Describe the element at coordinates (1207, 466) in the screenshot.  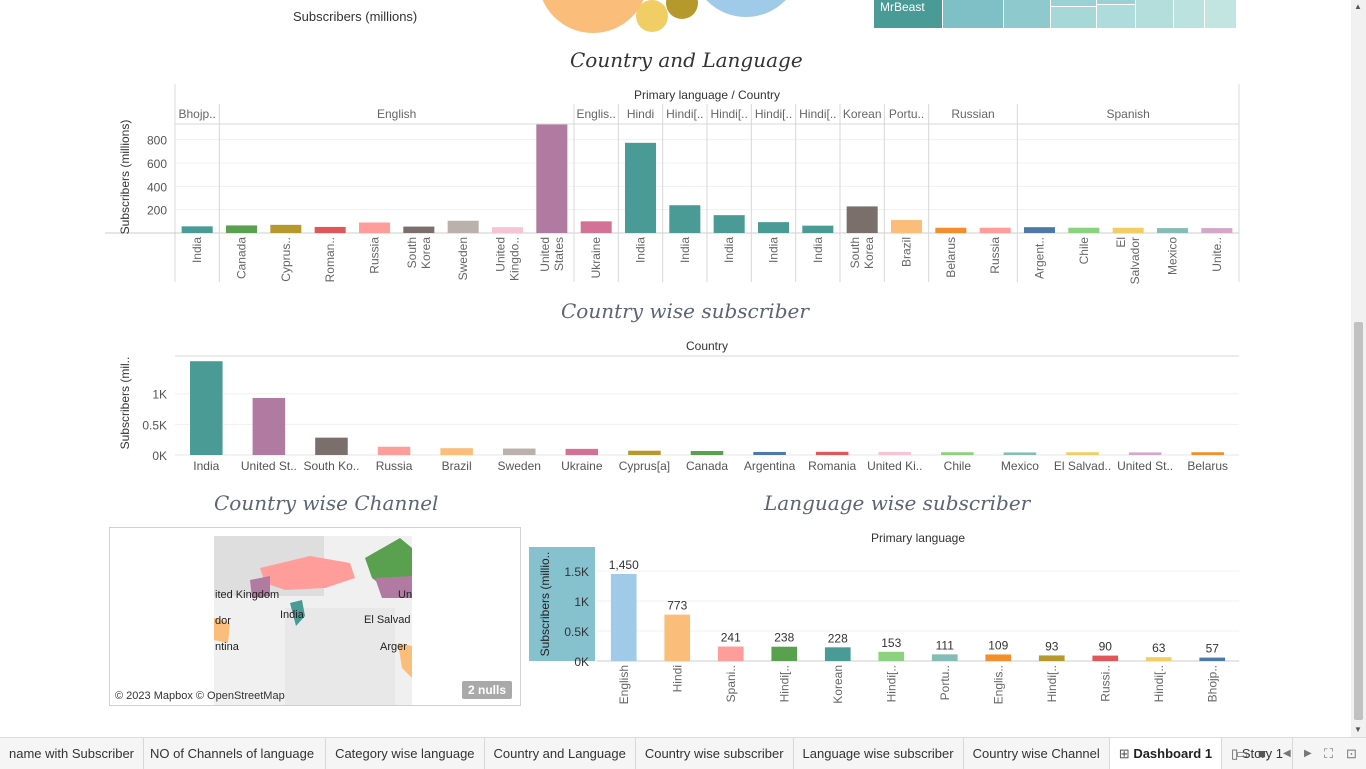
I see `x-tick-label: Belarus` at that location.